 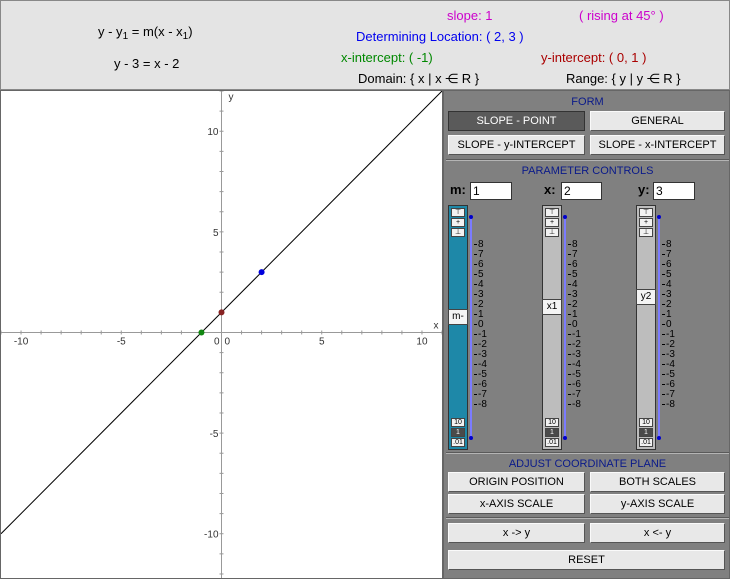 What do you see at coordinates (587, 102) in the screenshot?
I see `form-section-title: FORM` at bounding box center [587, 102].